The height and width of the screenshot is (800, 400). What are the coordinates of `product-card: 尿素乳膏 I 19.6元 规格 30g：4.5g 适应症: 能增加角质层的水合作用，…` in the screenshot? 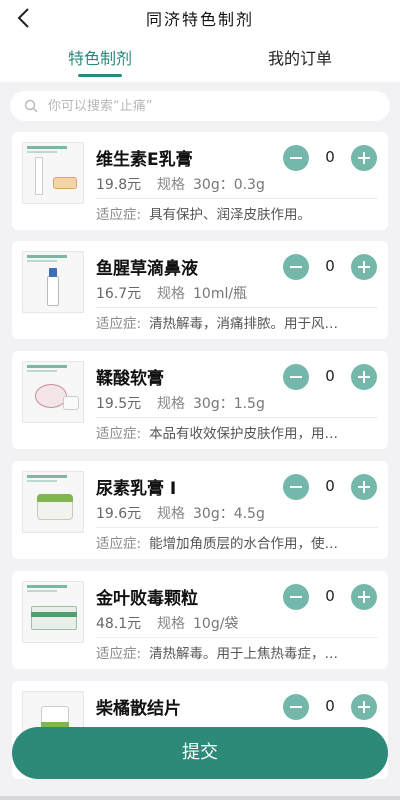 It's located at (200, 510).